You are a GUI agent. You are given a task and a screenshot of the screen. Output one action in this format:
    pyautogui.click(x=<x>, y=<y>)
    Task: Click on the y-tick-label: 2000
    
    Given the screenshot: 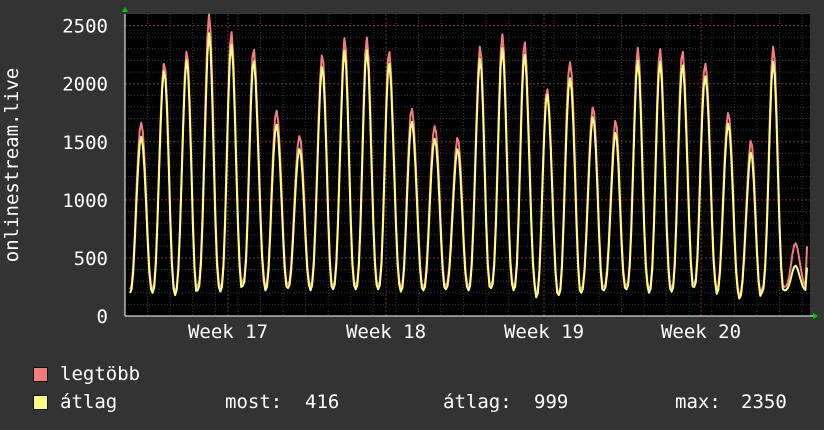 What is the action you would take?
    pyautogui.click(x=85, y=85)
    